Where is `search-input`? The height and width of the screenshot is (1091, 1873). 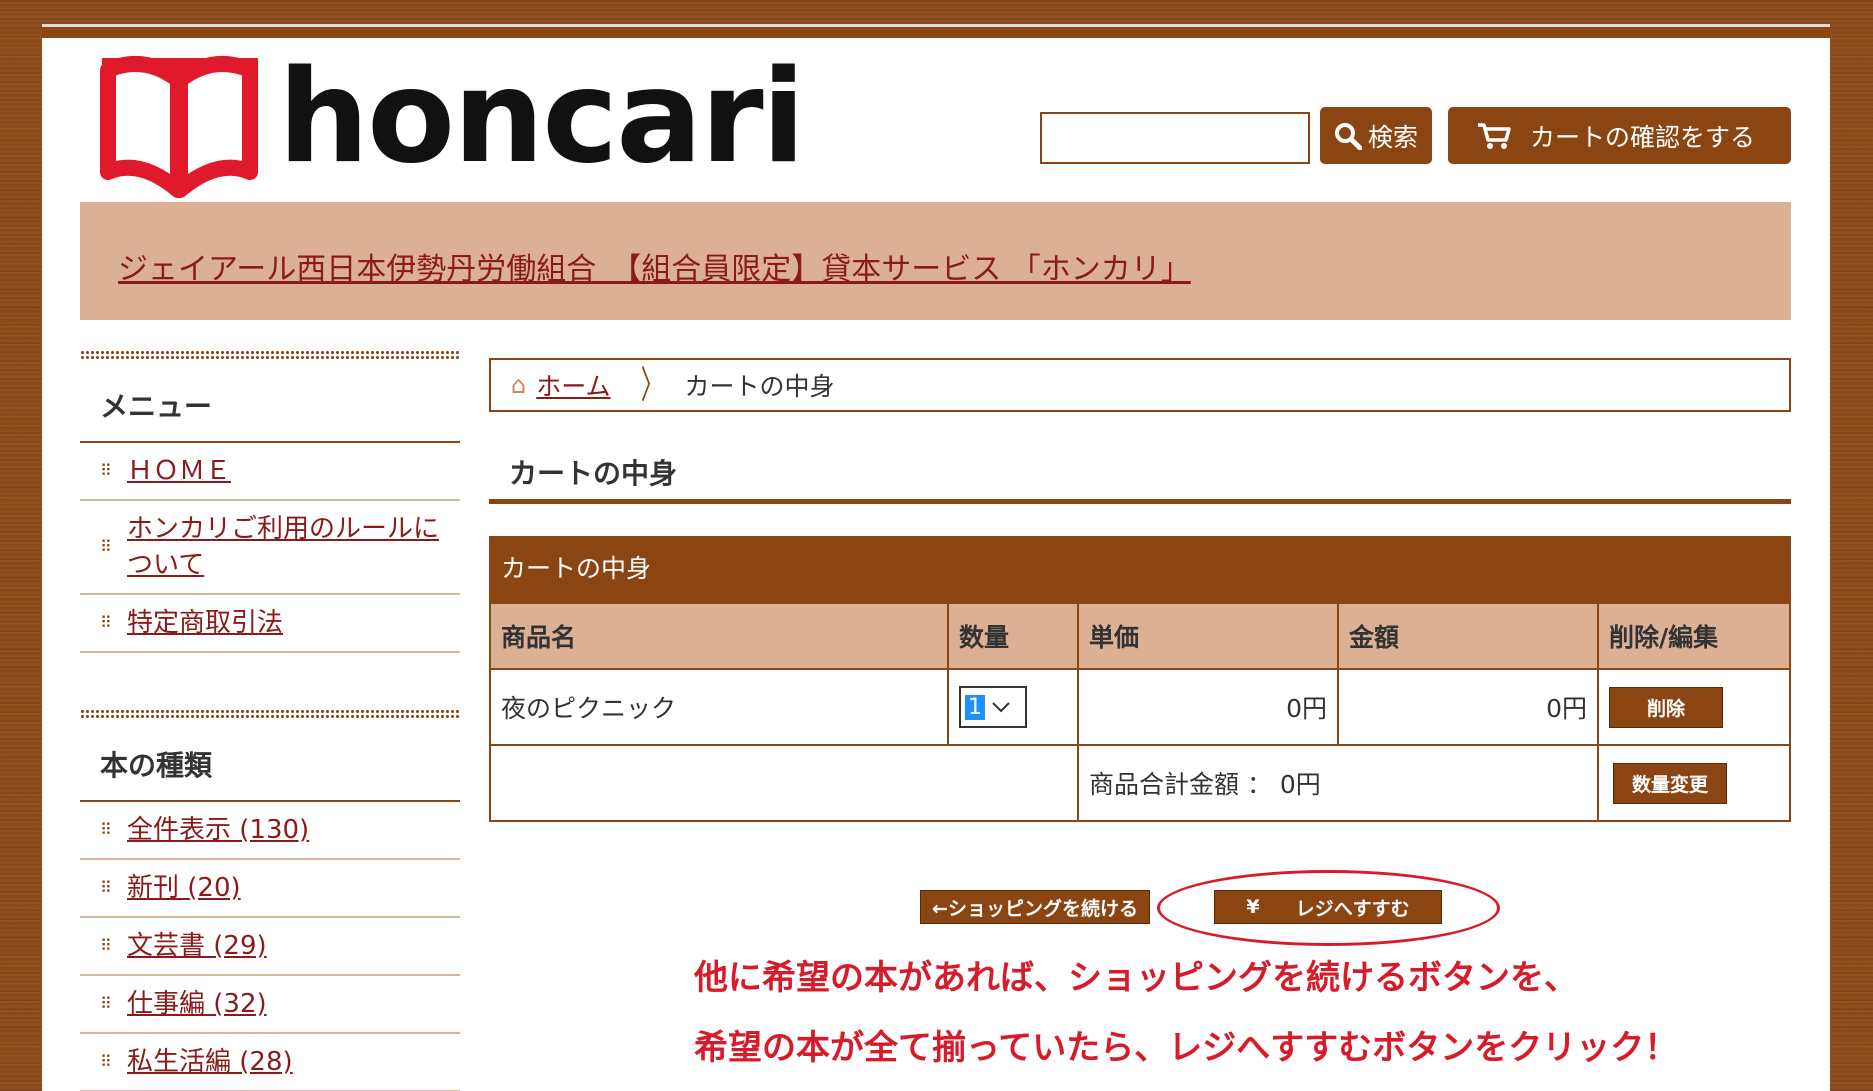 search-input is located at coordinates (1175, 138).